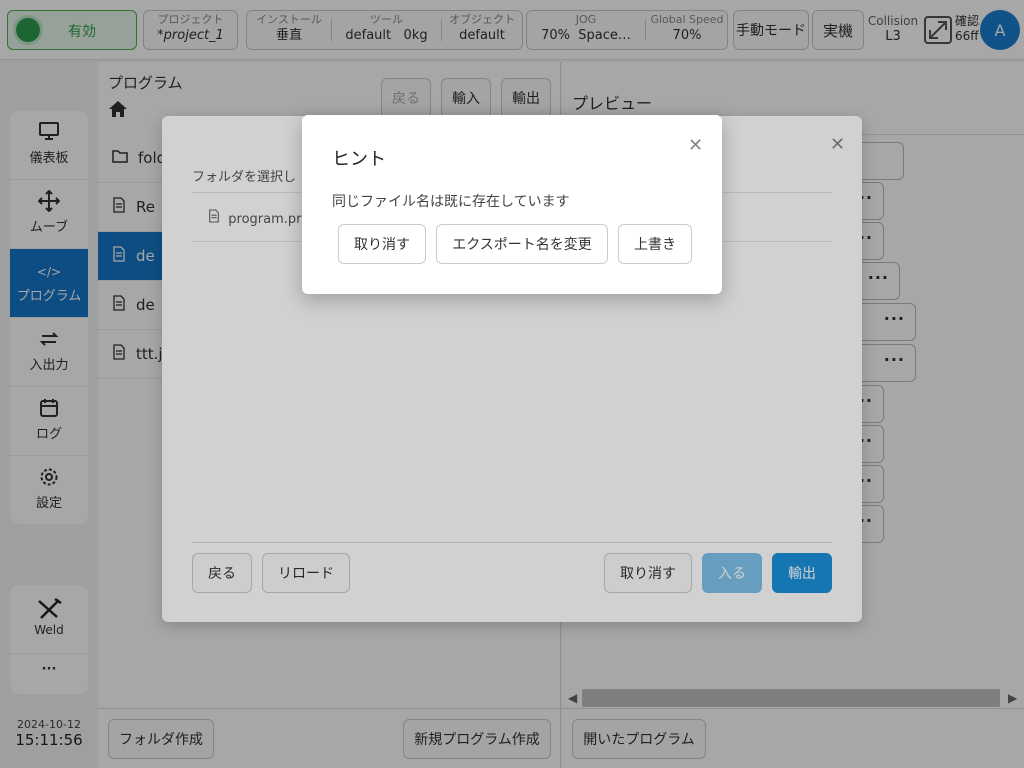 The height and width of the screenshot is (768, 1024). Describe the element at coordinates (359, 159) in the screenshot. I see `dialog-title: ヒント` at that location.